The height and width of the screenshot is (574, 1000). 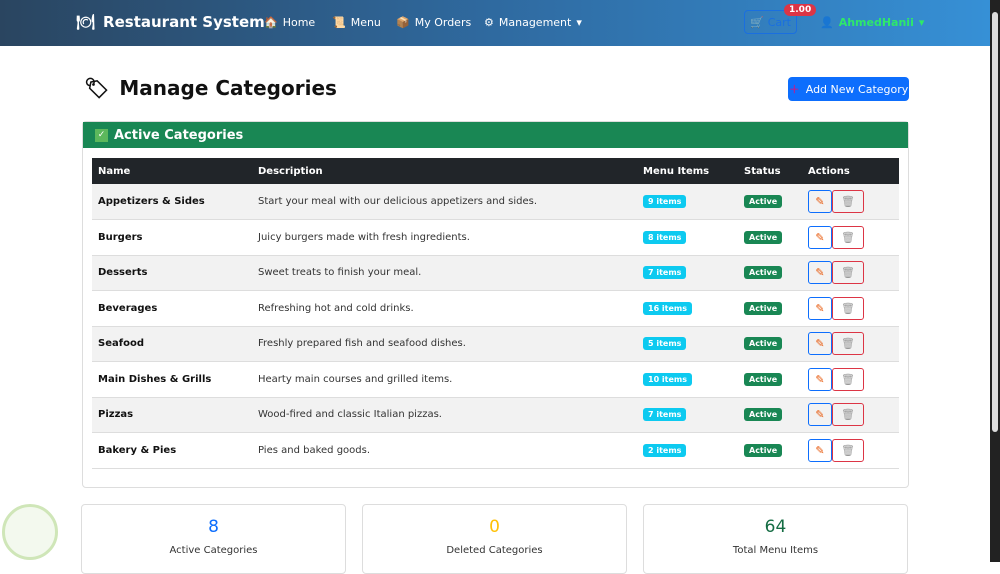 I want to click on page-title: 🏷 Manage Categories, so click(x=210, y=88).